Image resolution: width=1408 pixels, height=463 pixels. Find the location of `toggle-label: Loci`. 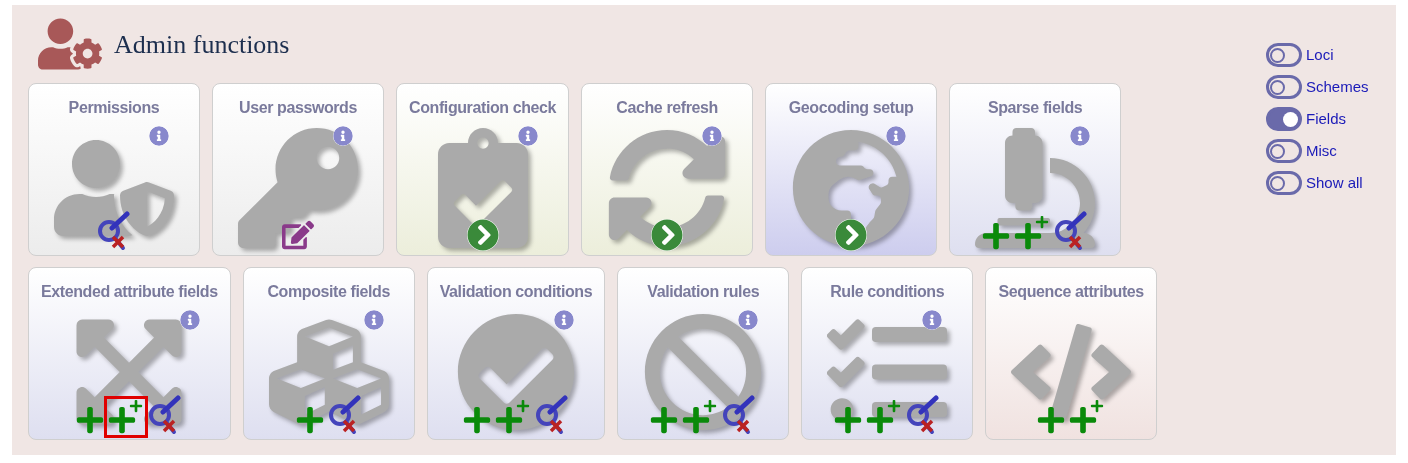

toggle-label: Loci is located at coordinates (1320, 55).